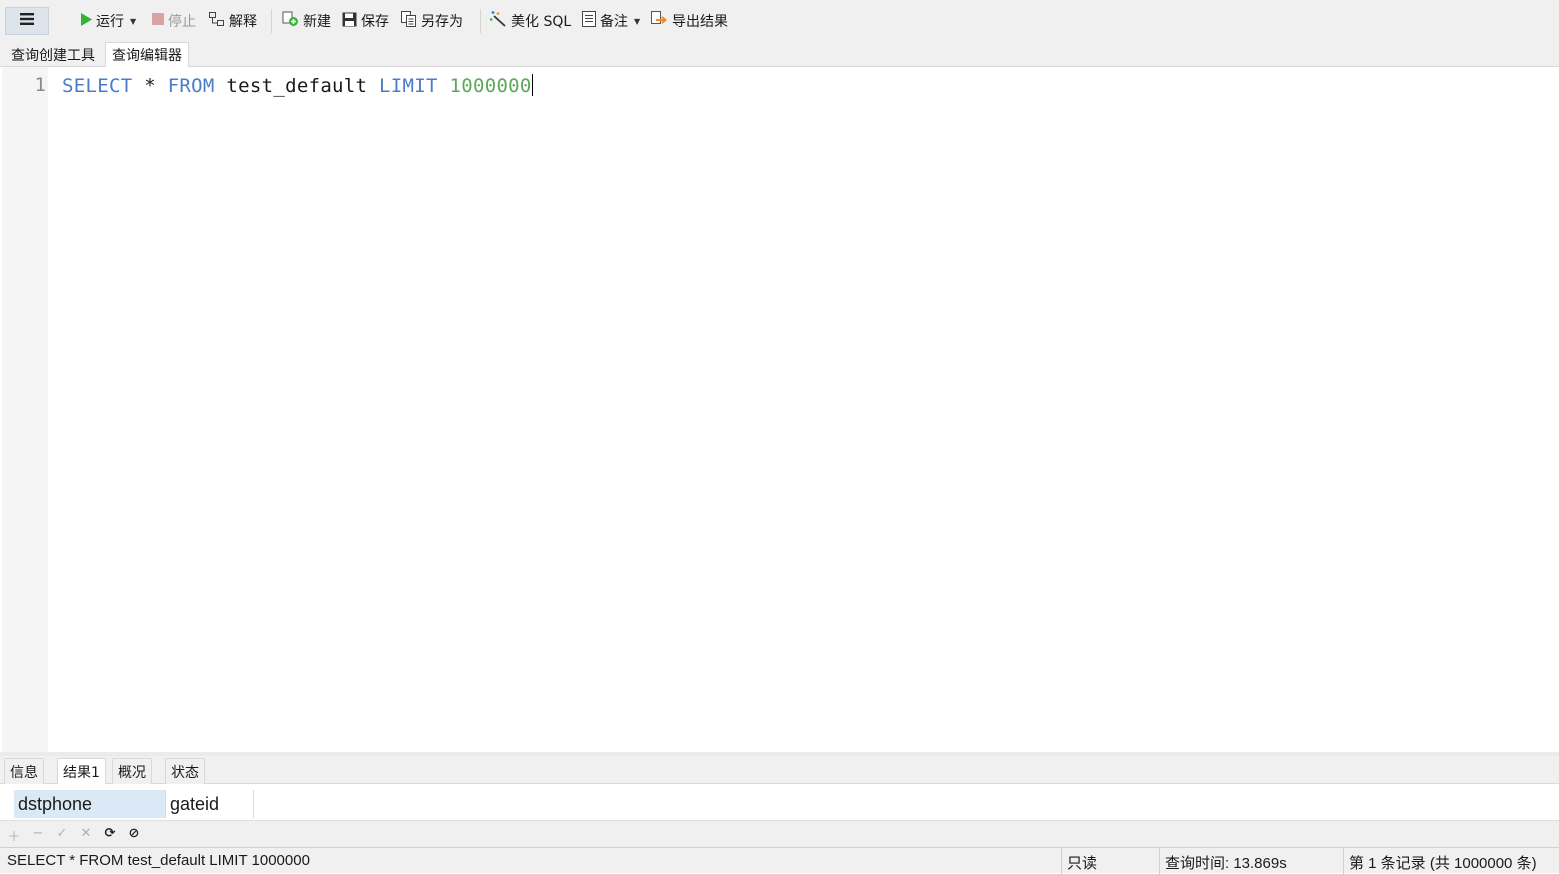 This screenshot has width=1559, height=874. Describe the element at coordinates (233, 21) in the screenshot. I see `explain-button: 解释` at that location.